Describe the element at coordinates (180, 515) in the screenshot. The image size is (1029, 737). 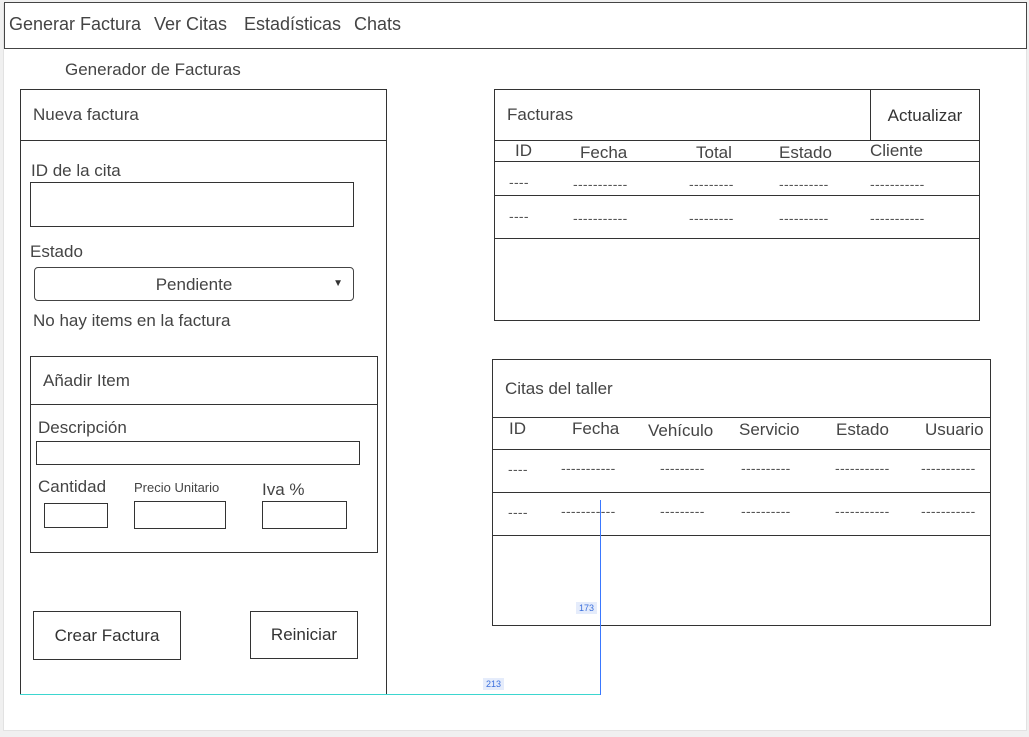
I see `precio-unitario-input` at that location.